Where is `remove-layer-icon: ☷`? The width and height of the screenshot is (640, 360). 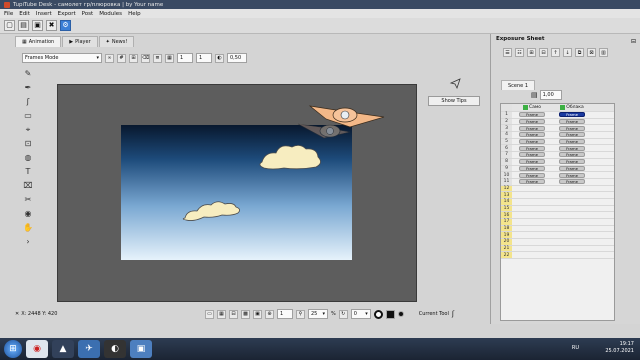 remove-layer-icon: ☷ is located at coordinates (519, 52).